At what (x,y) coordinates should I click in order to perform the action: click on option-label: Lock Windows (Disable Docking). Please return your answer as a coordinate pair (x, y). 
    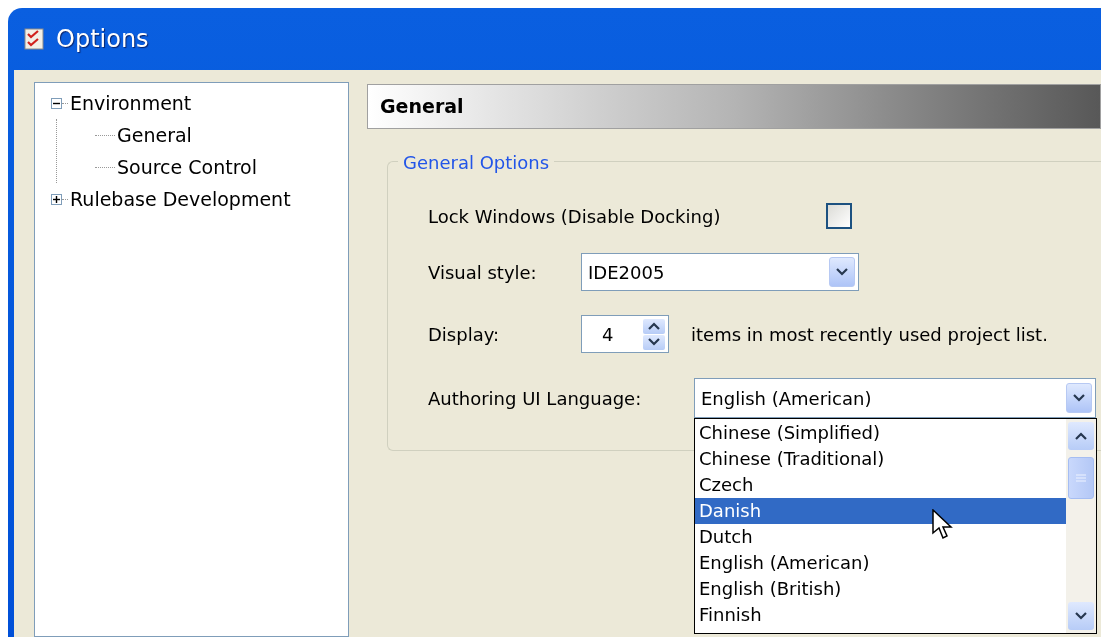
    Looking at the image, I should click on (575, 216).